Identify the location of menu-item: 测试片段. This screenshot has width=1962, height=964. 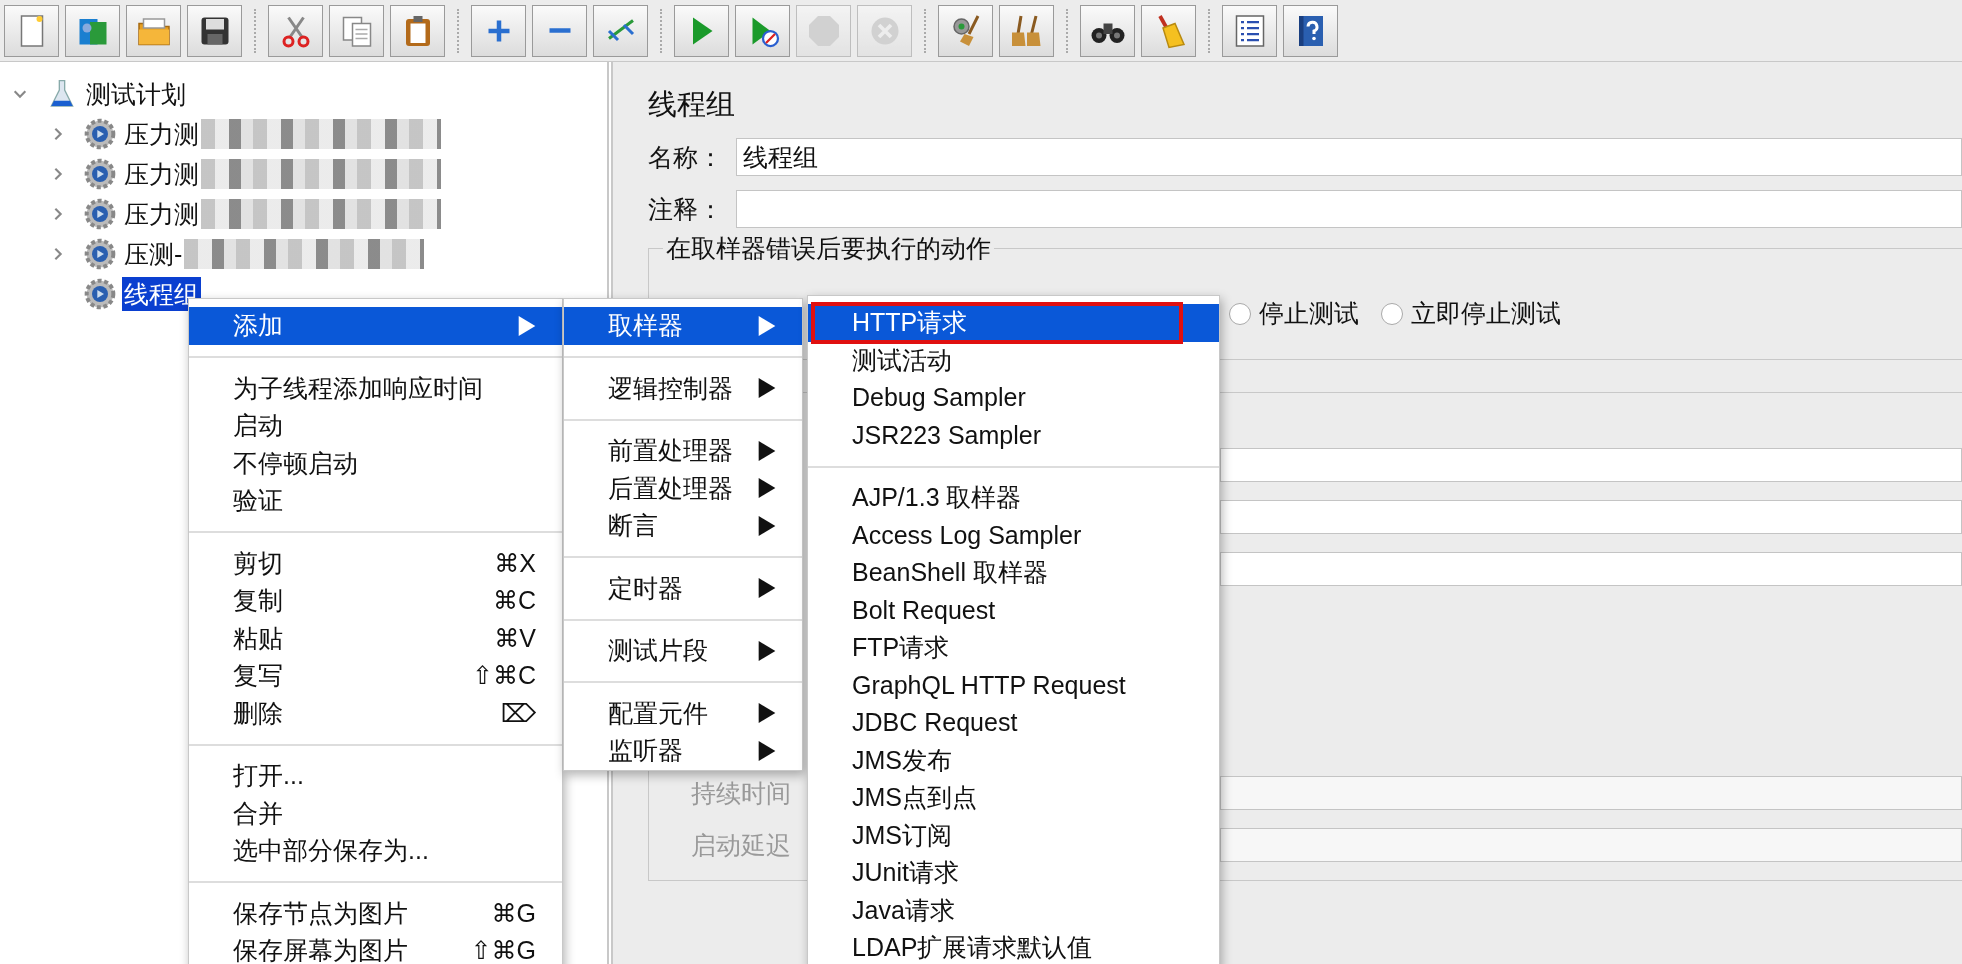
(683, 651).